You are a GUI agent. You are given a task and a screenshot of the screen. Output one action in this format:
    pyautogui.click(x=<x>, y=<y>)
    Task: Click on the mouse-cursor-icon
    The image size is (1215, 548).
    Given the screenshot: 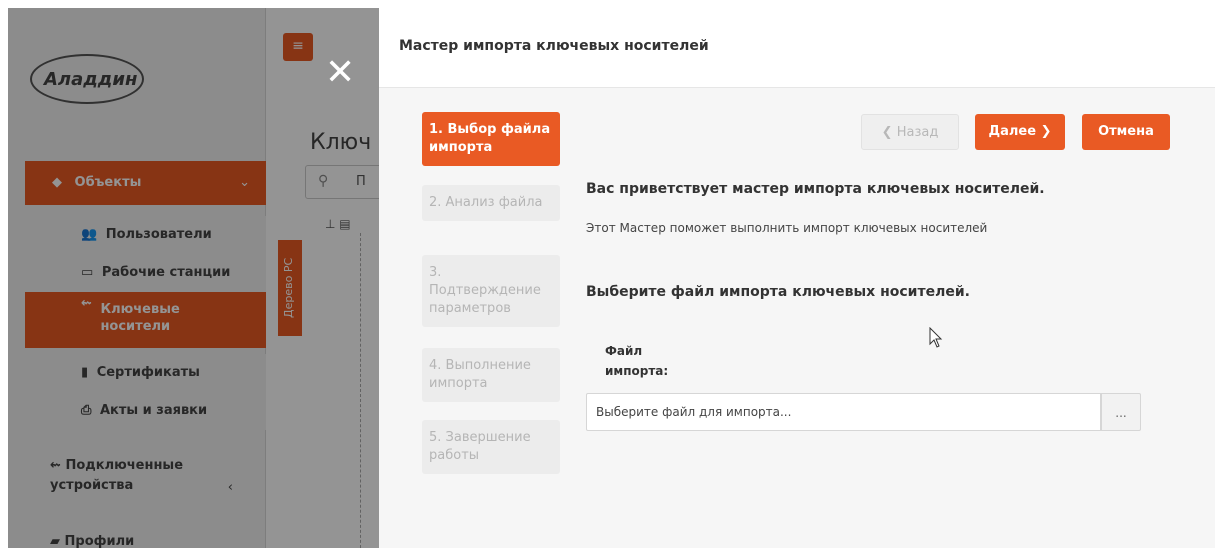 What is the action you would take?
    pyautogui.click(x=936, y=337)
    